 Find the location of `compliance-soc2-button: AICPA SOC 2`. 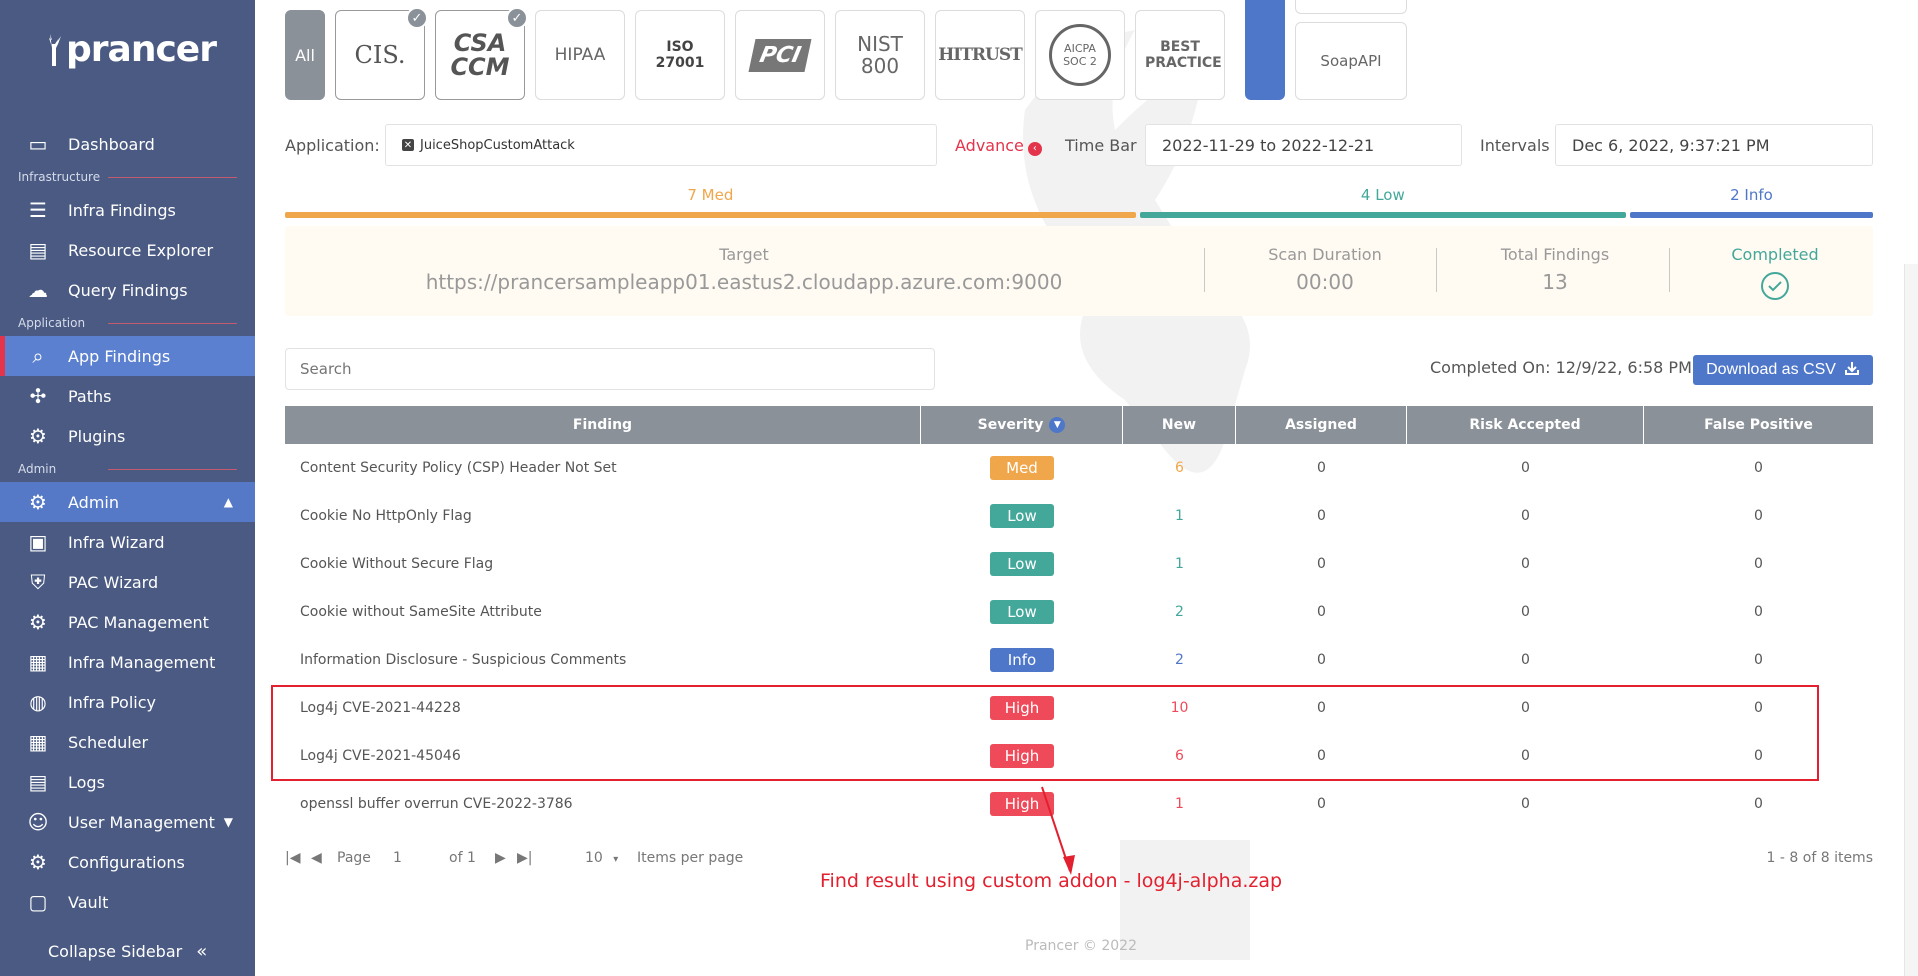

compliance-soc2-button: AICPA SOC 2 is located at coordinates (1080, 55).